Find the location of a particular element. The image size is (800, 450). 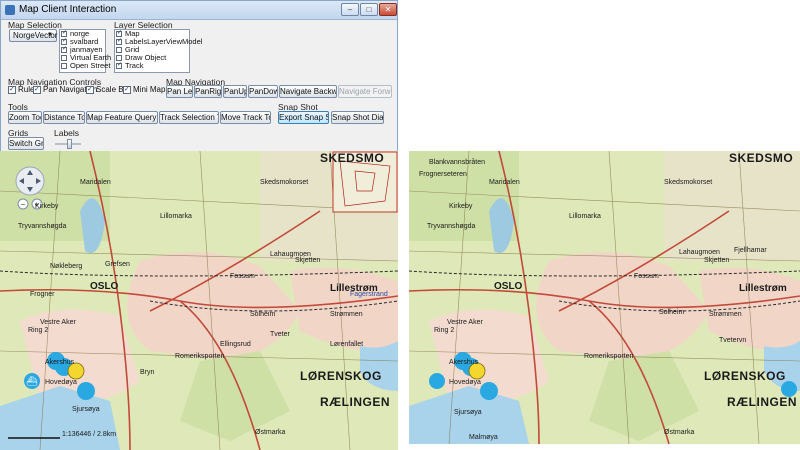

switch-grid-button: Switch Grid is located at coordinates (26, 143).